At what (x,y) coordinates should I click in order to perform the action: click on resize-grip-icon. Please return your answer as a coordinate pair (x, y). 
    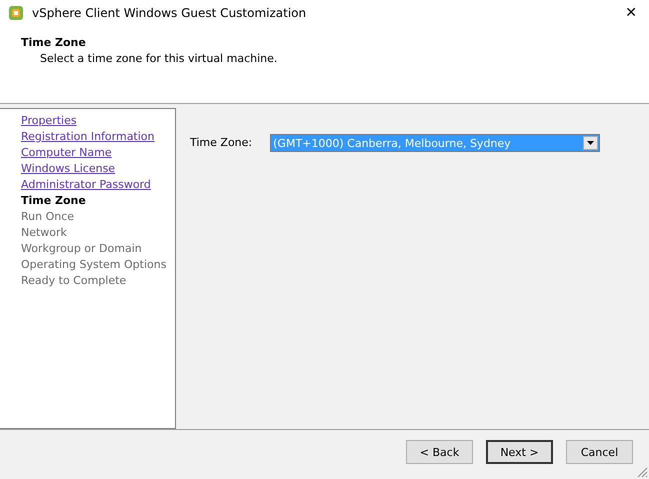
    Looking at the image, I should click on (642, 472).